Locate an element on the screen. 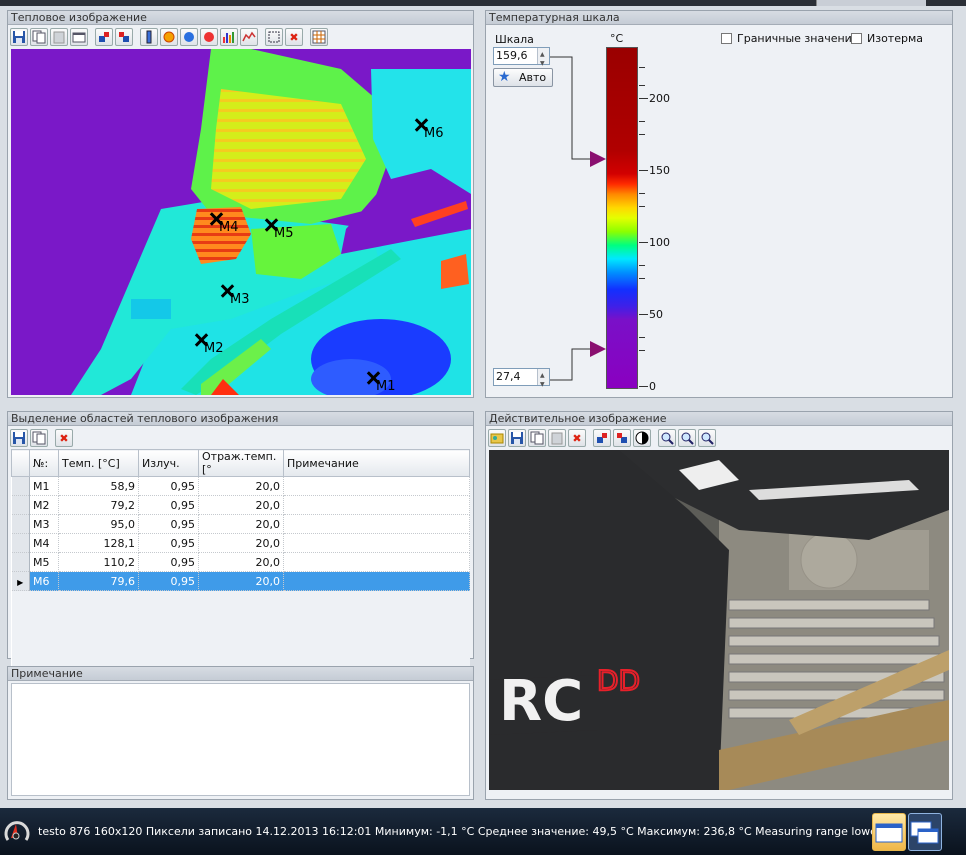 The image size is (966, 855). table-row: M4 128,1 0,95 20,0 is located at coordinates (240, 543).